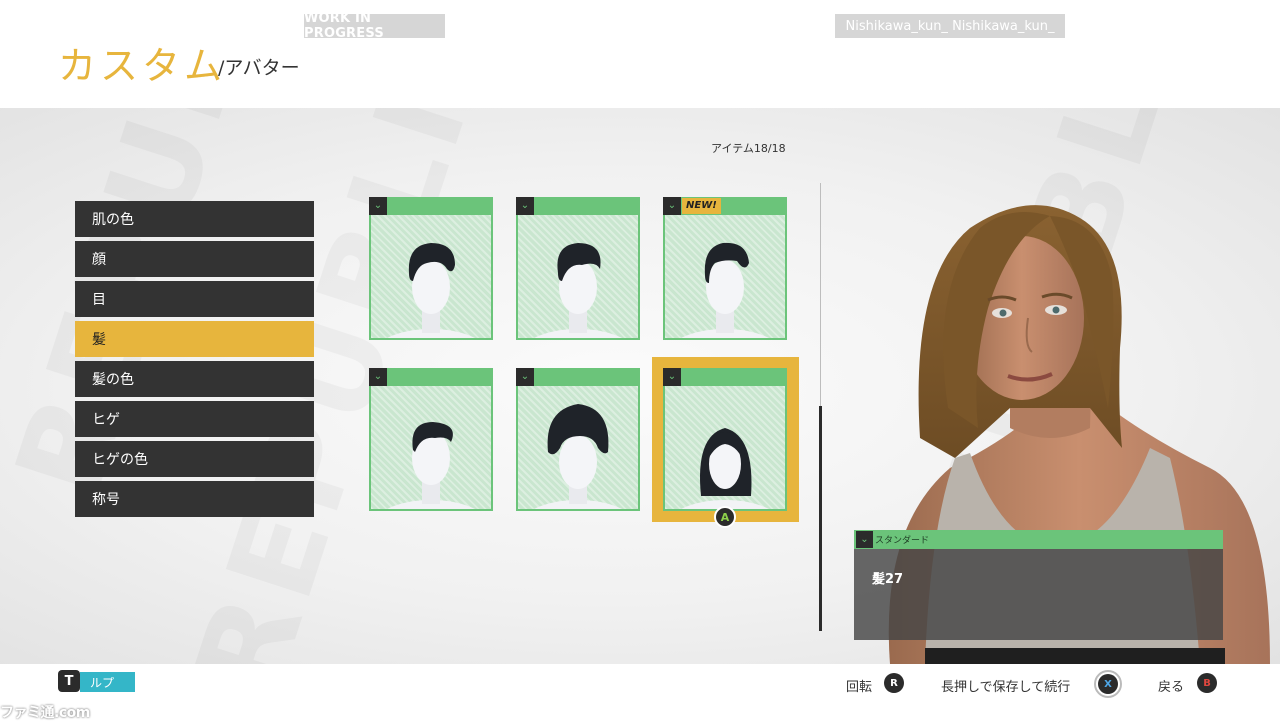 The height and width of the screenshot is (722, 1280). What do you see at coordinates (194, 419) in the screenshot?
I see `category-beard: ヒゲ` at bounding box center [194, 419].